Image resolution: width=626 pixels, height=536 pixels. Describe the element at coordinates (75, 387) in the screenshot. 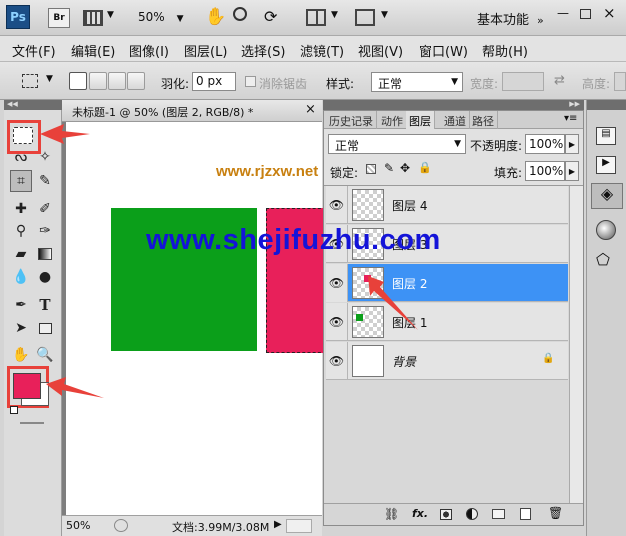

I see `arrow-to-color-swatch-icon` at that location.